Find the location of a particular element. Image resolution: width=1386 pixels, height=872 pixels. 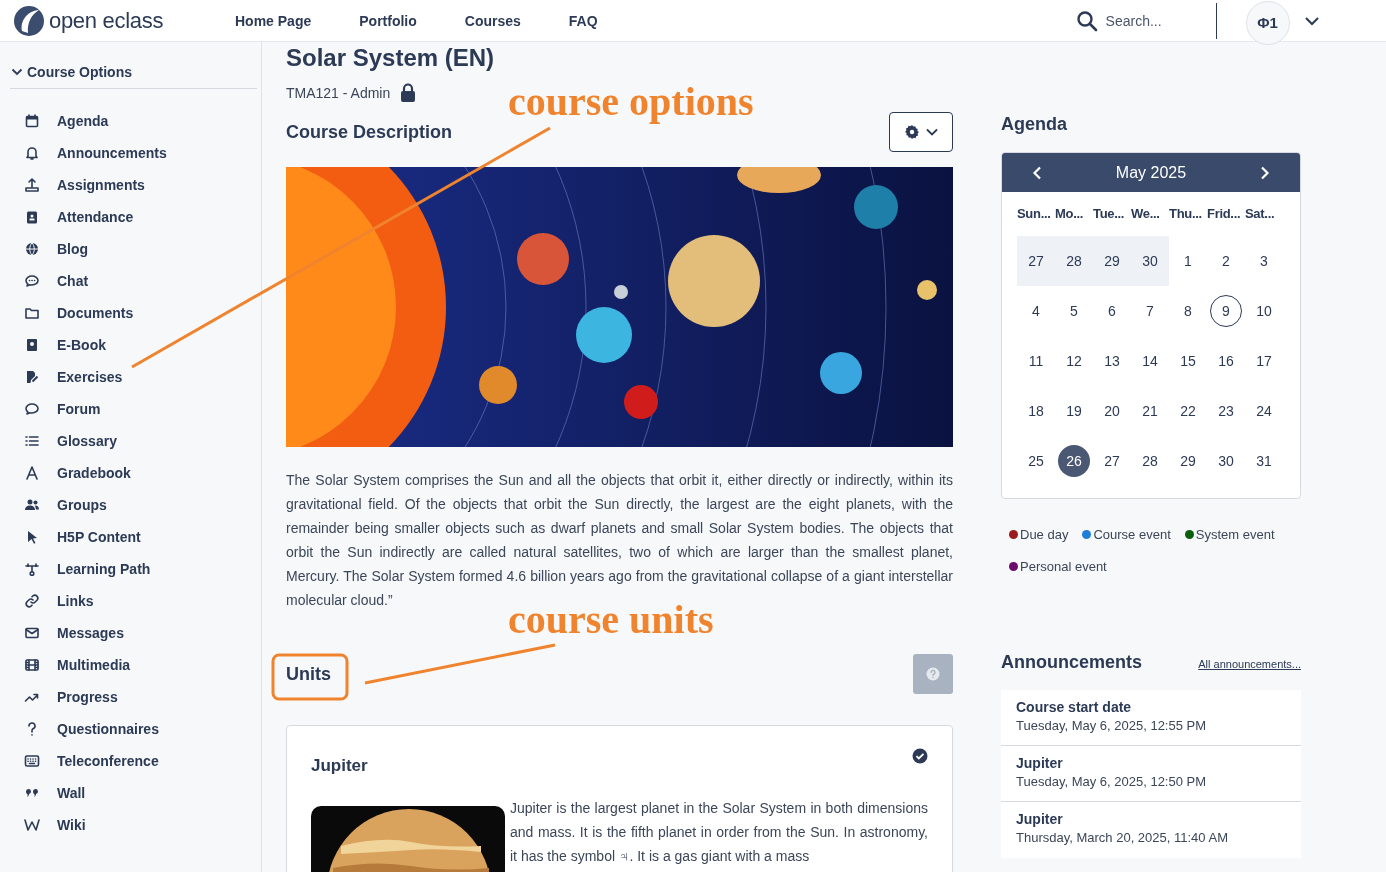

announcement-item: Course start date Tuesday, May 6, 2025, 12:55 PM is located at coordinates (1151, 718).